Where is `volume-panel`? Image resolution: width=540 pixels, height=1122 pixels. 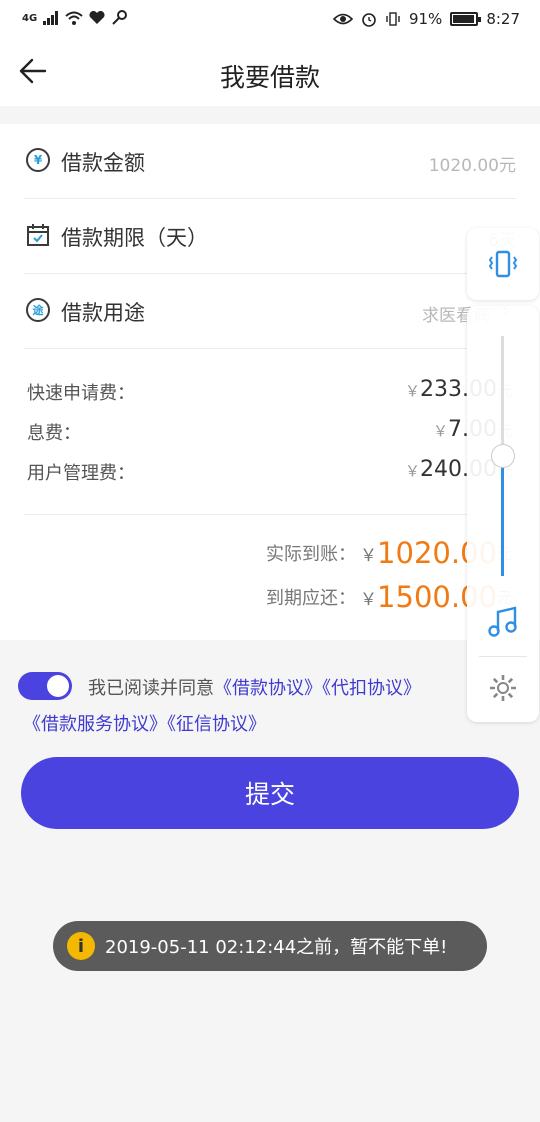 volume-panel is located at coordinates (503, 475).